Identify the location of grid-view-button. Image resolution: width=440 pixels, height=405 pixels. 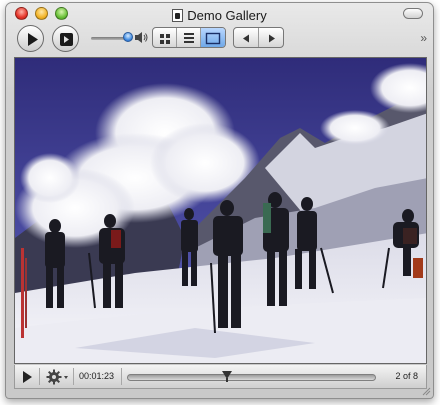
(165, 37).